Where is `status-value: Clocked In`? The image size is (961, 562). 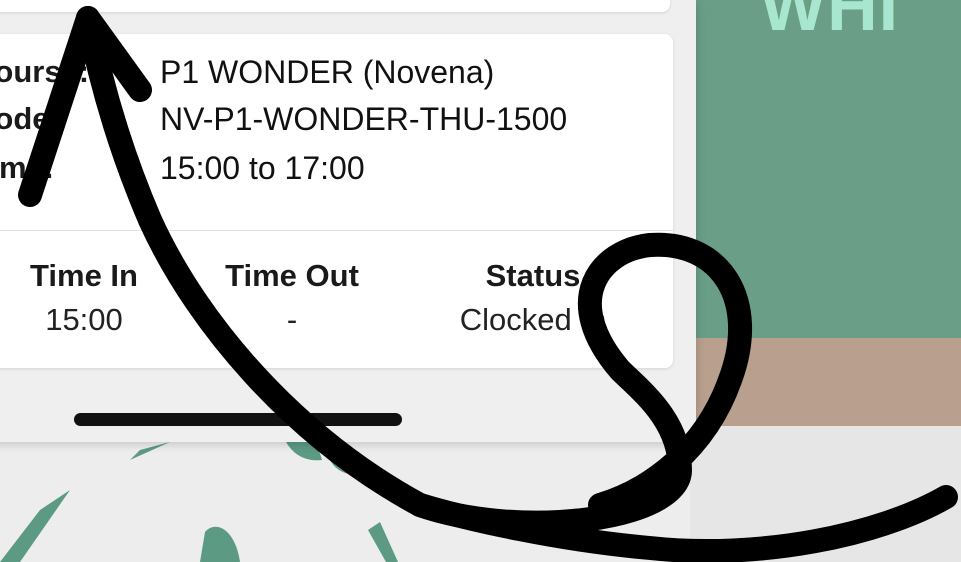 status-value: Clocked In is located at coordinates (533, 319).